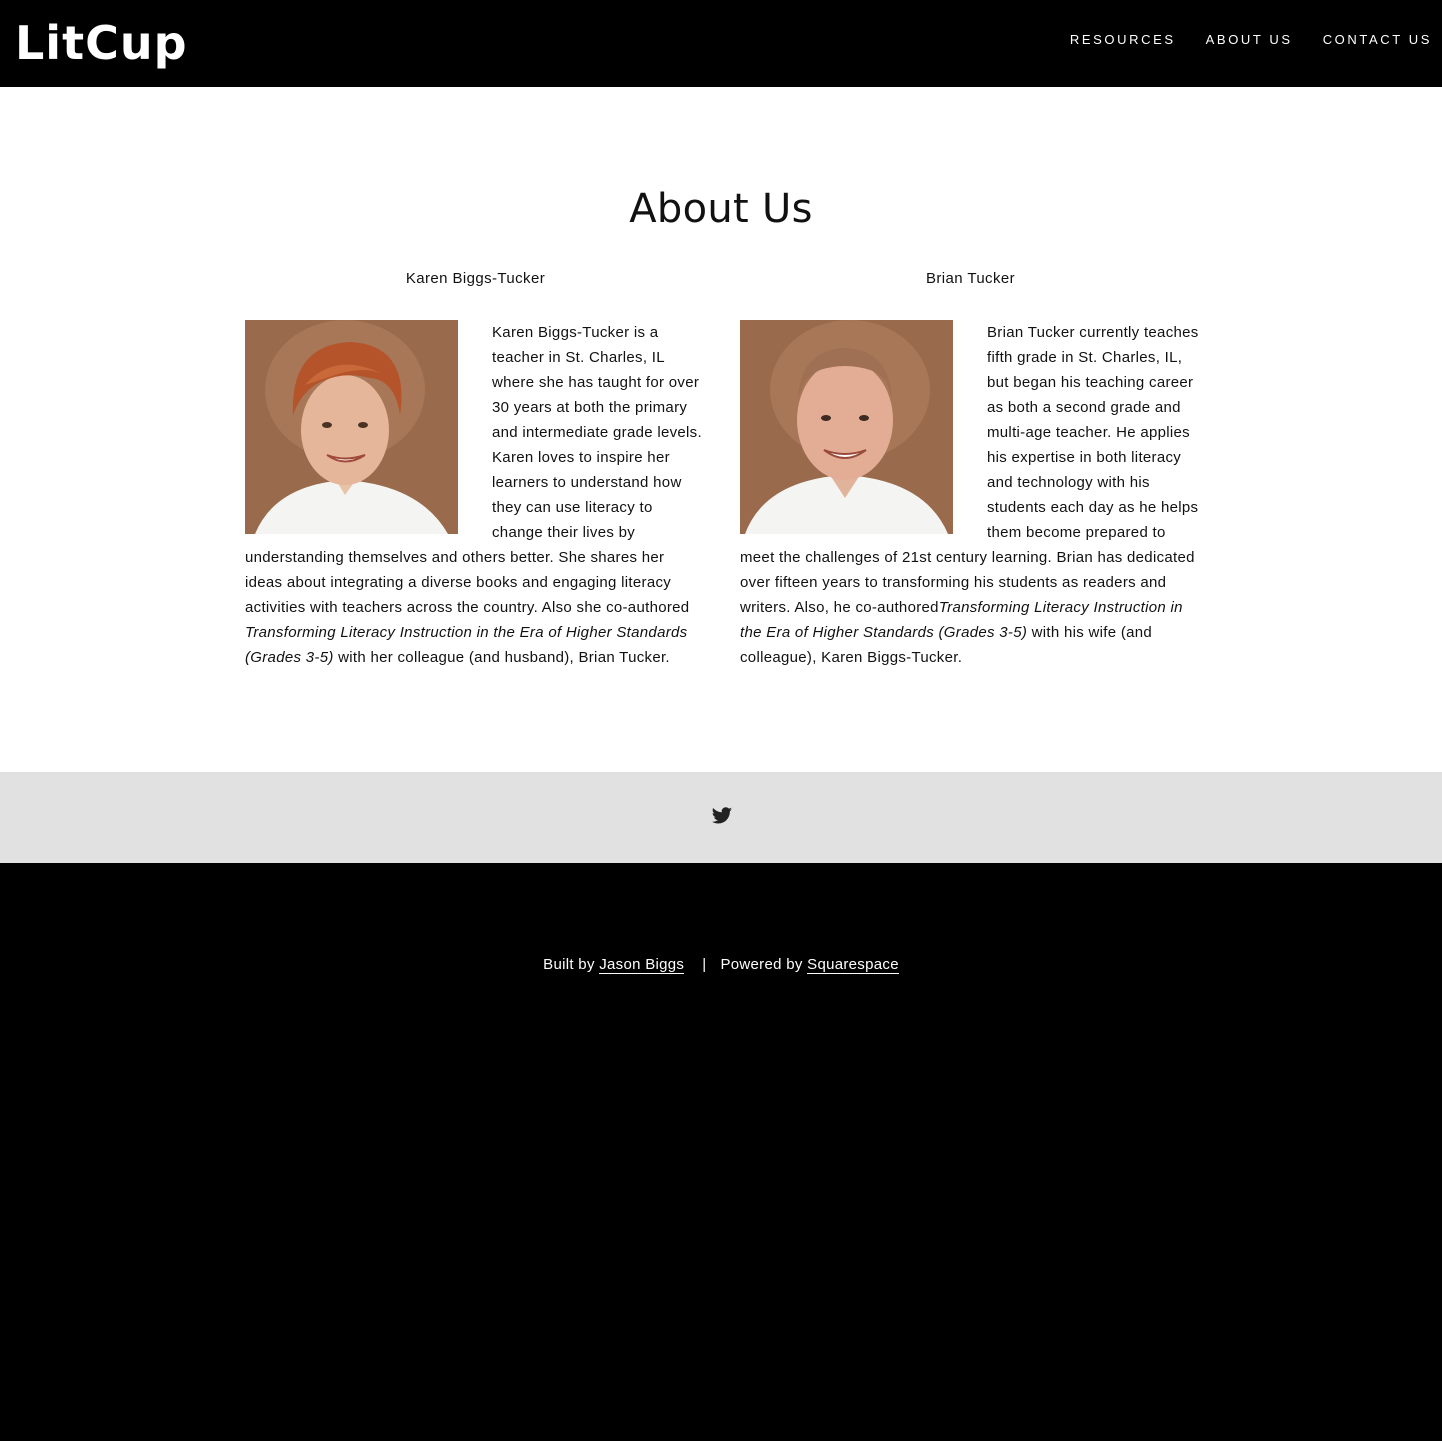 The height and width of the screenshot is (1441, 1442). I want to click on social-bar, so click(721, 817).